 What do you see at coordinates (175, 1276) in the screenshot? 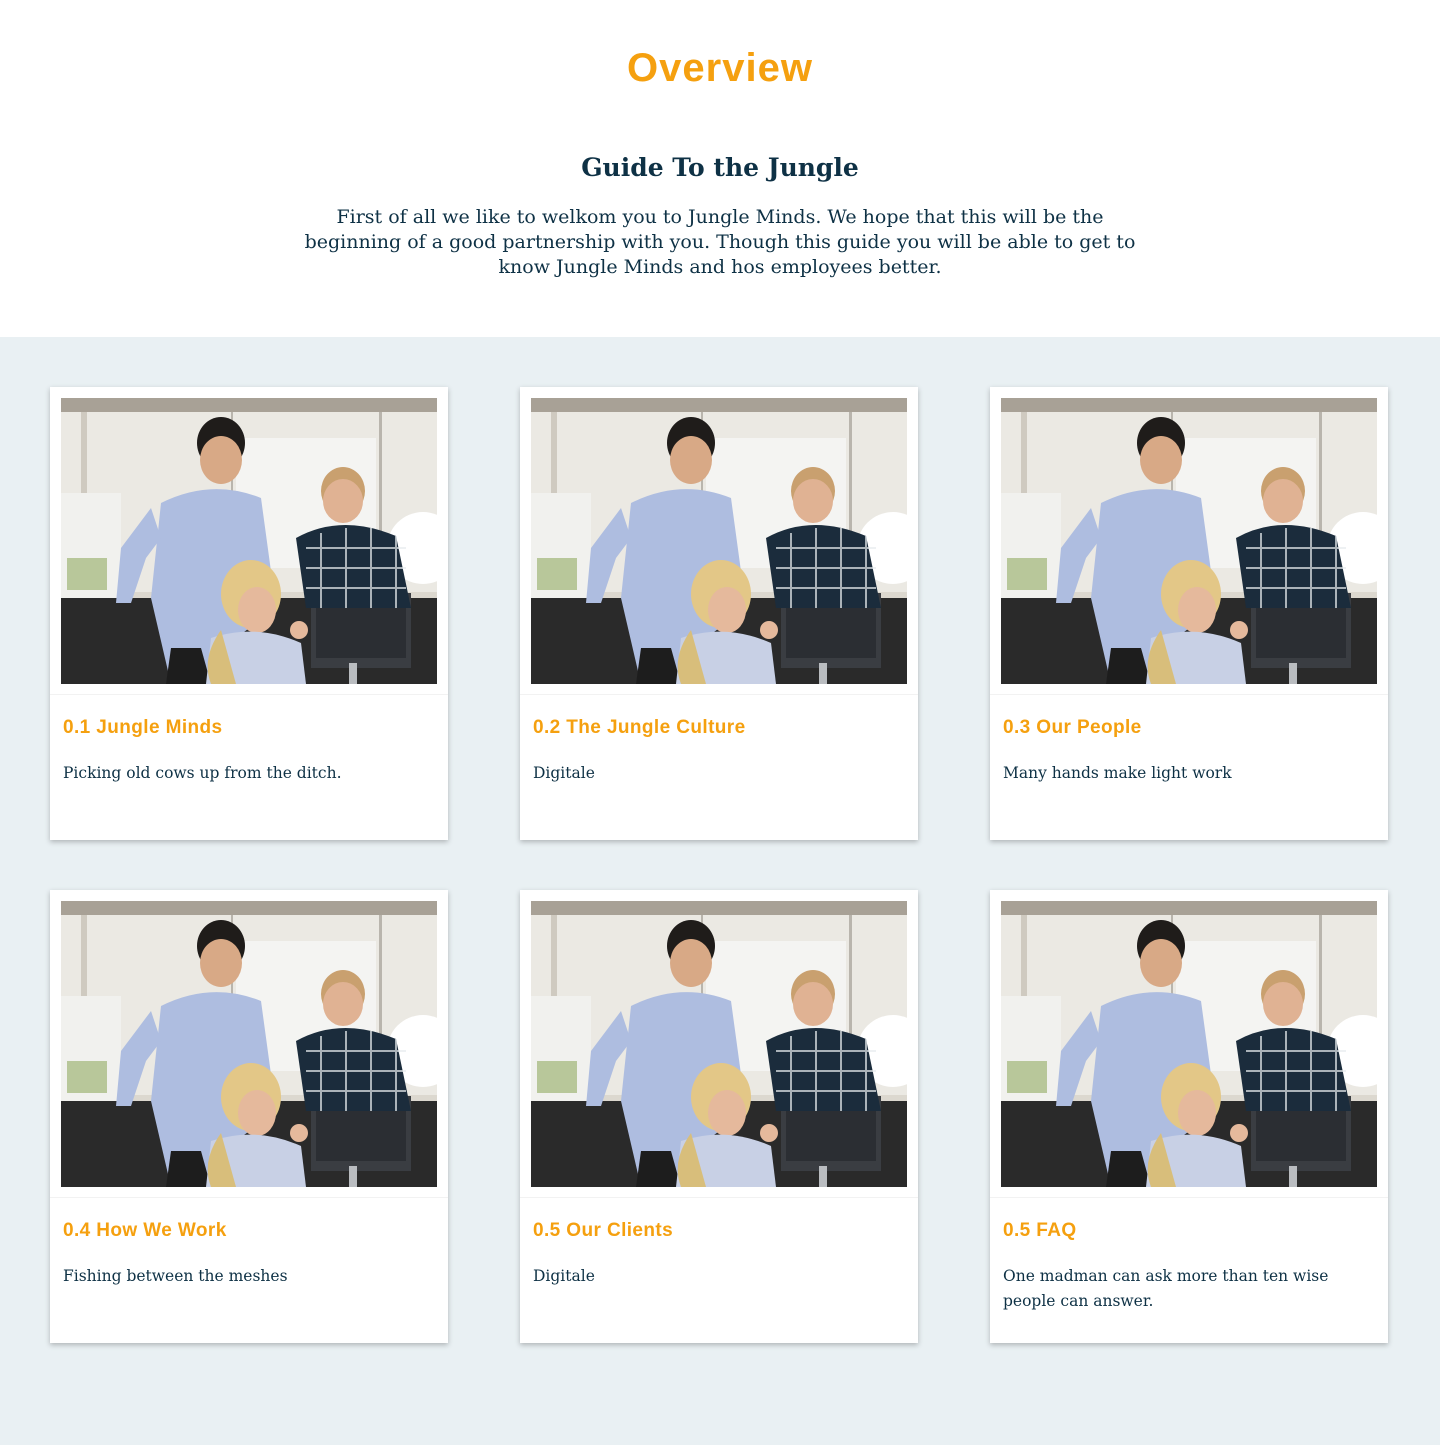
I see `card-description: Fishing between the meshes` at bounding box center [175, 1276].